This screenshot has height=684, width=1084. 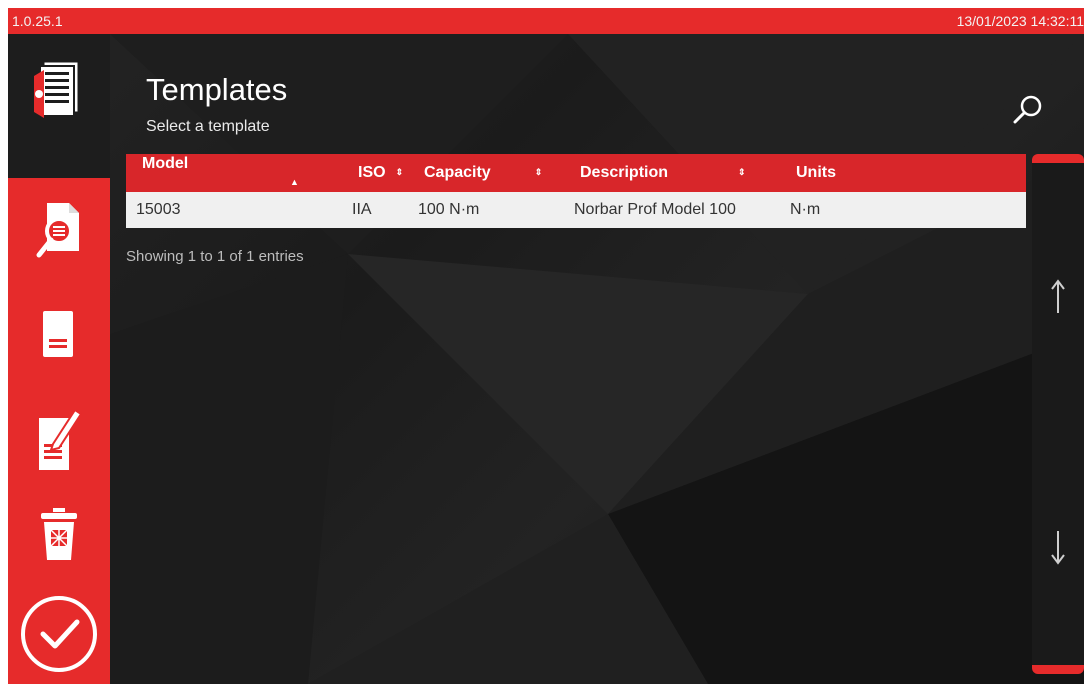 I want to click on search-document-icon, so click(x=57, y=230).